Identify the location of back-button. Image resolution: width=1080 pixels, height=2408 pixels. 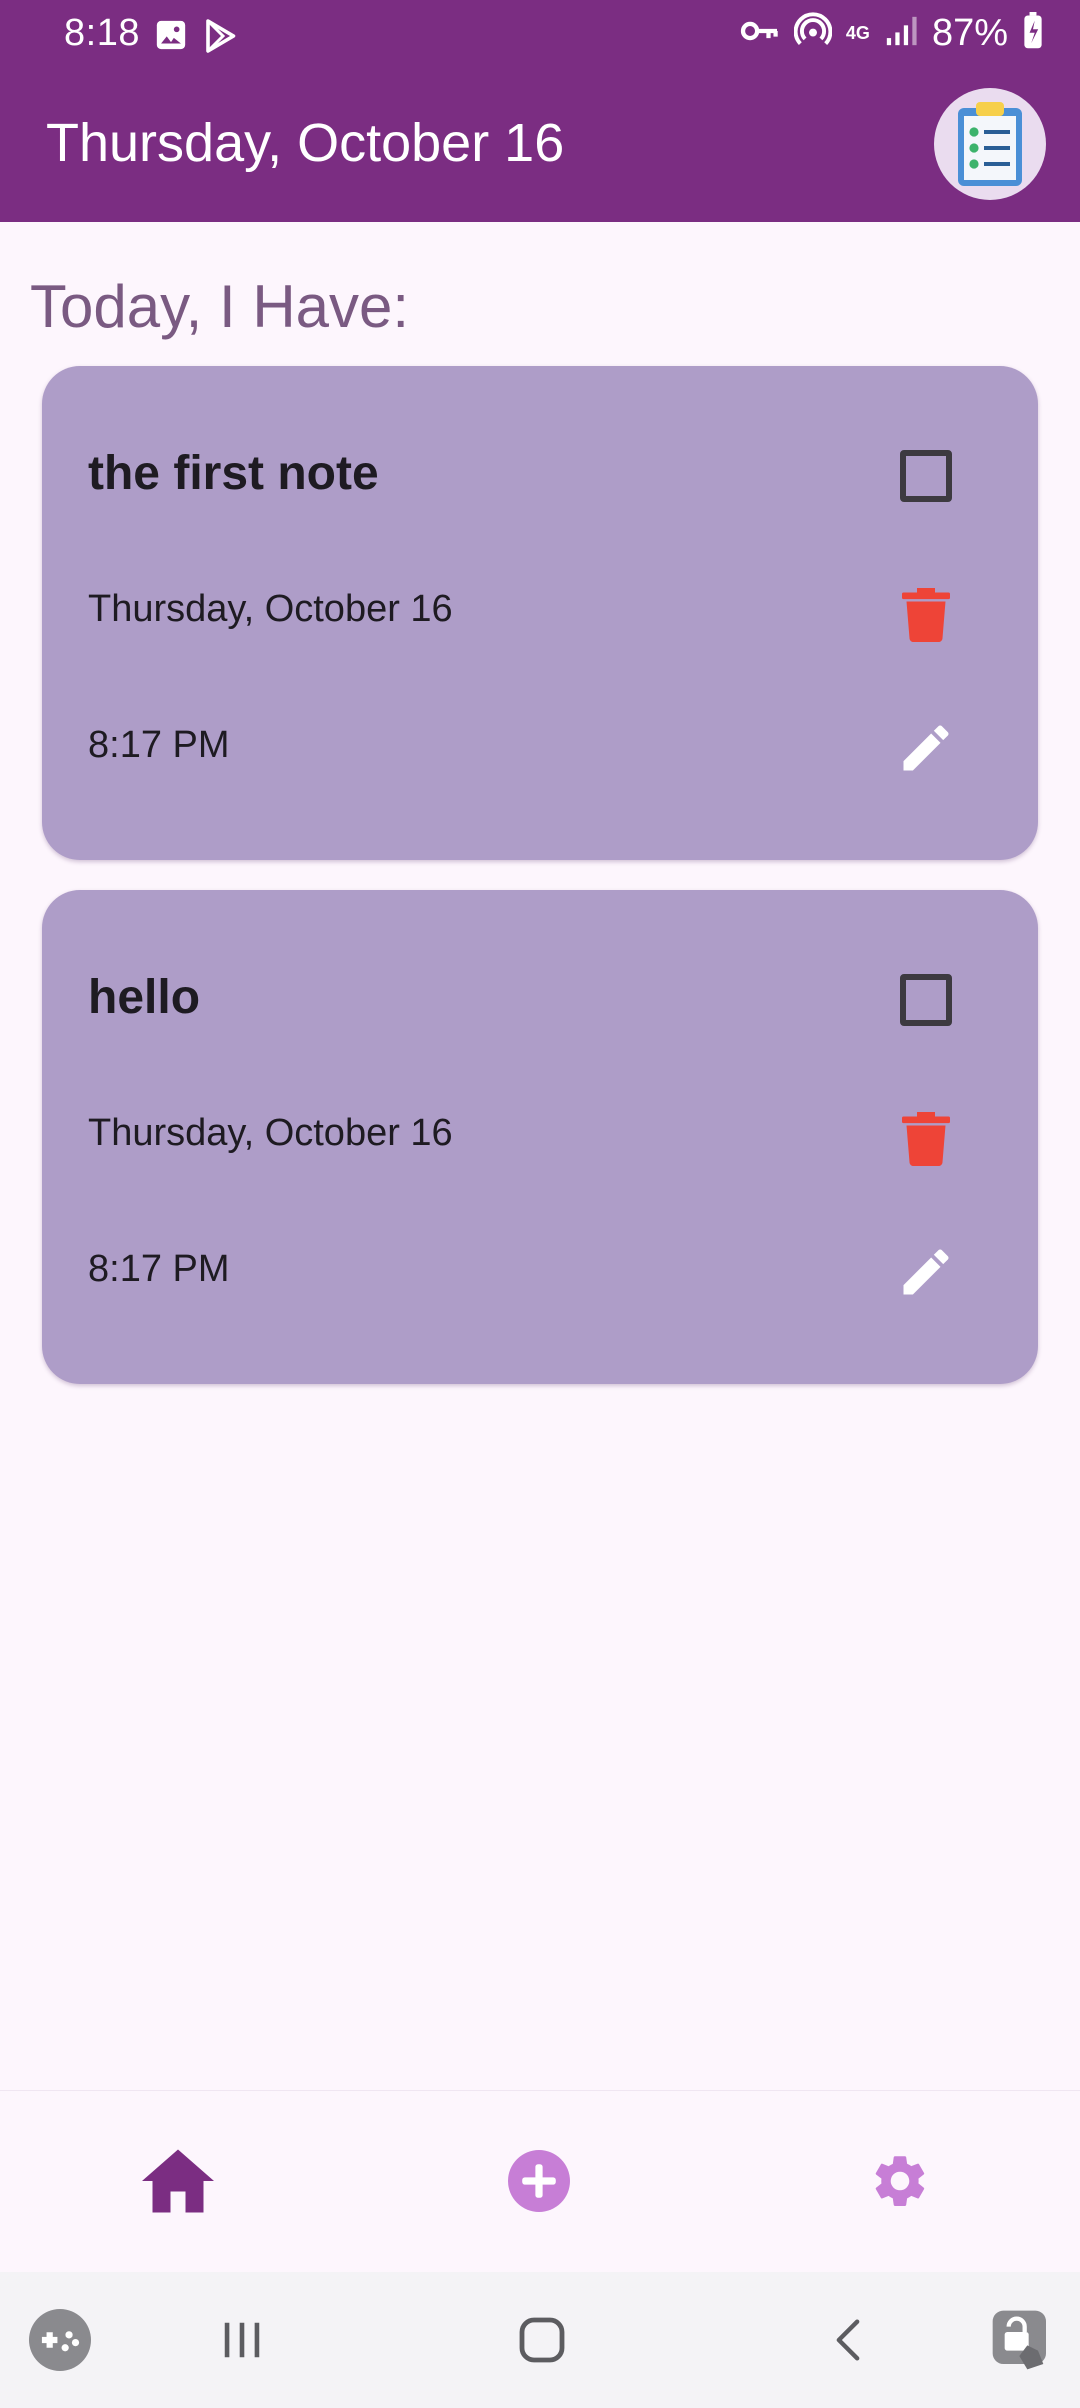
(848, 2340).